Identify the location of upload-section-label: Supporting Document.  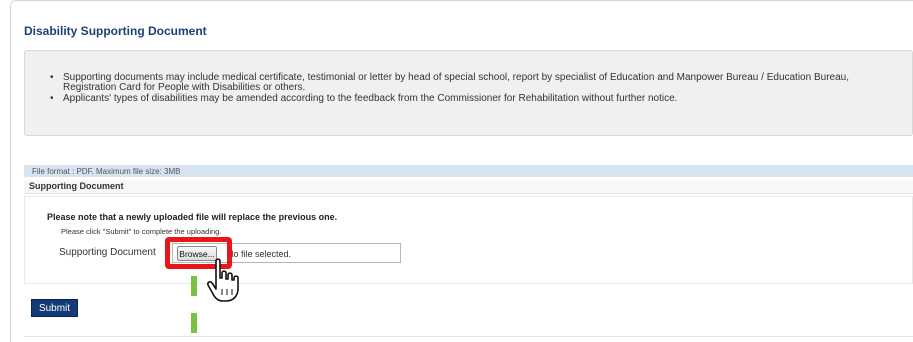
(76, 186).